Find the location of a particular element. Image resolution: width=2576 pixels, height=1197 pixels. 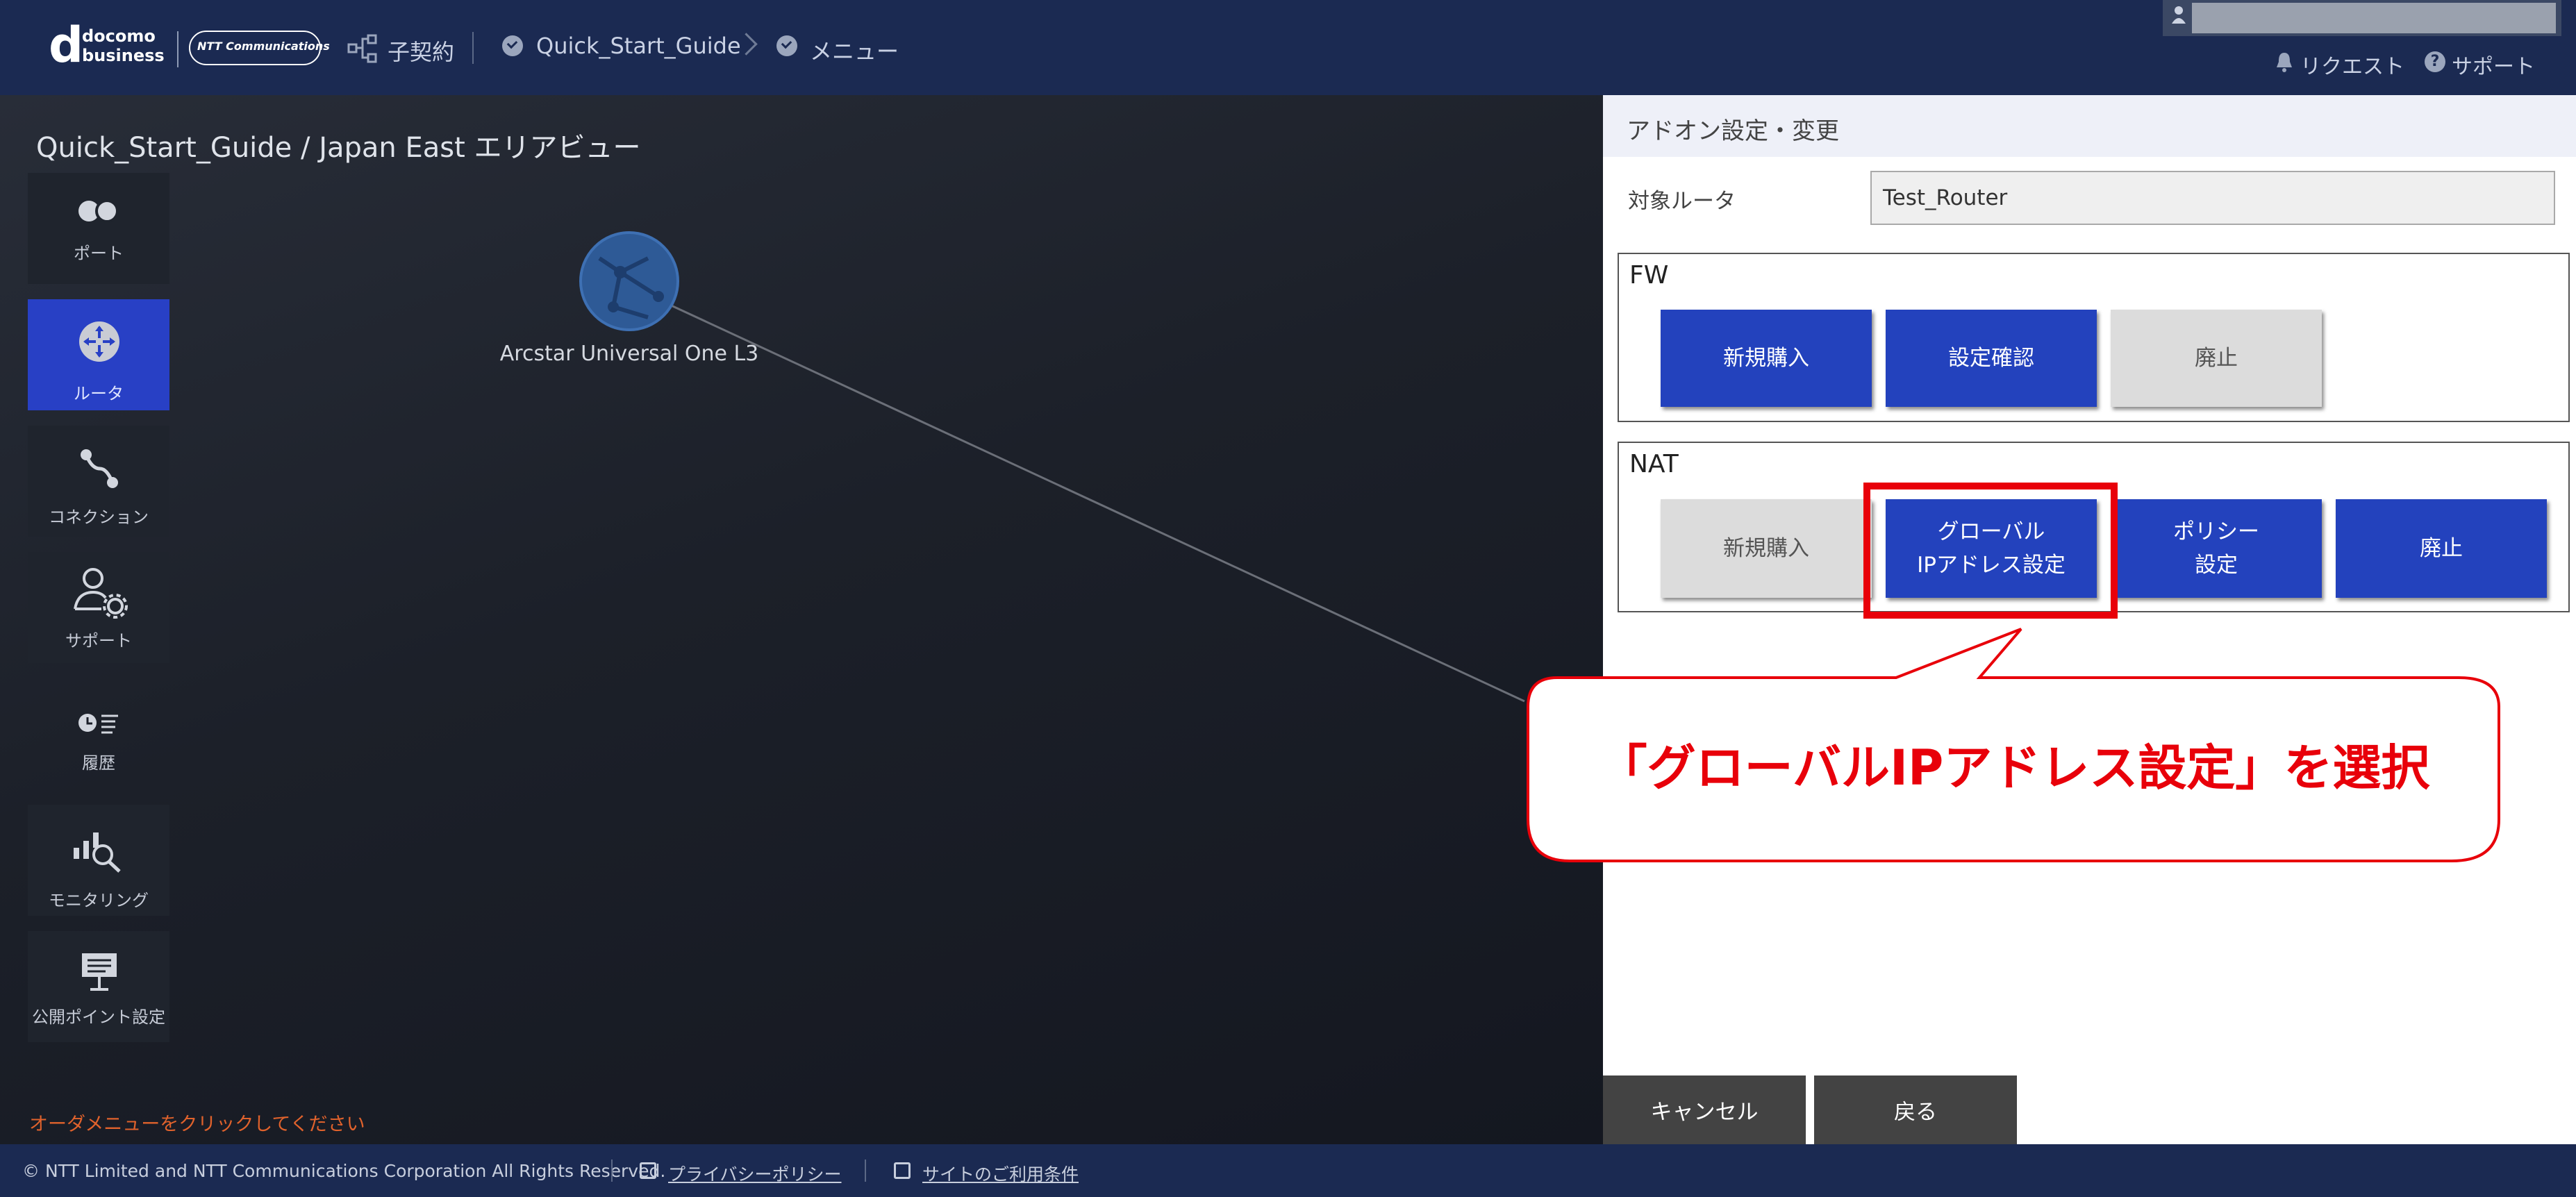

callout-text: 「グローバルIPアドレス設定」を選択 is located at coordinates (2014, 767).